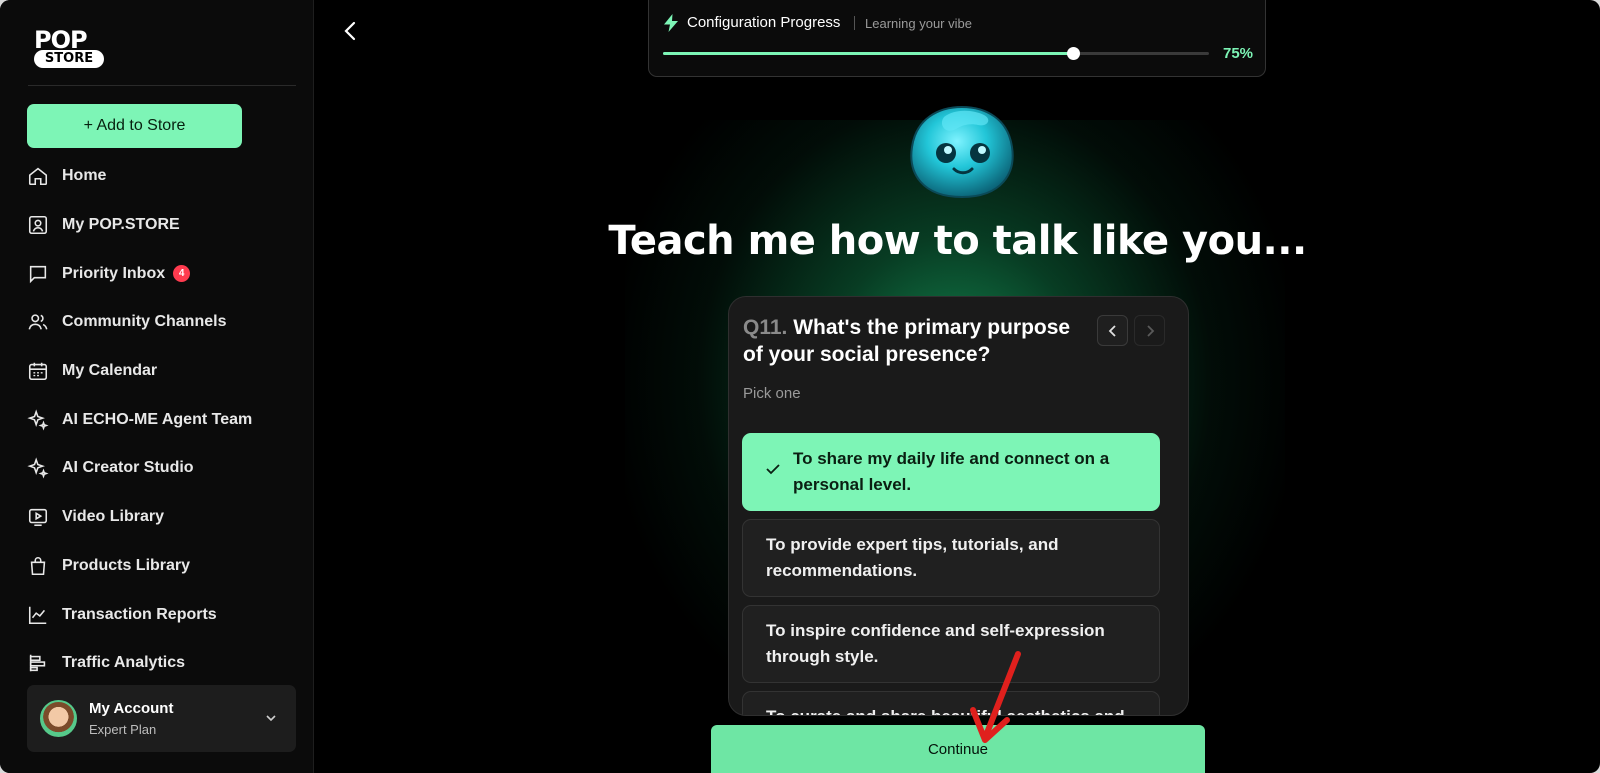 The height and width of the screenshot is (773, 1600). I want to click on sidebar-item-label: Priority Inbox, so click(114, 273).